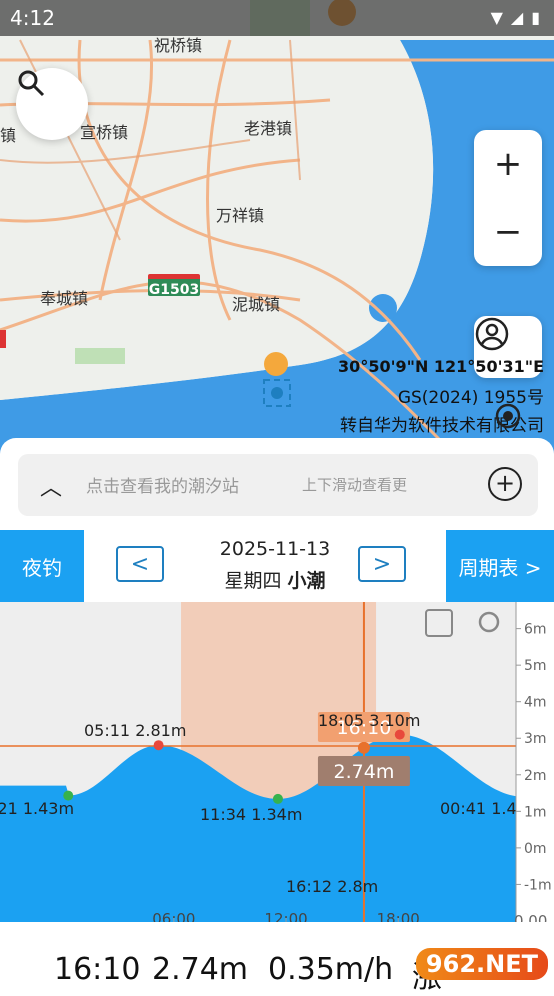 Image resolution: width=554 pixels, height=996 pixels. What do you see at coordinates (535, 703) in the screenshot?
I see `y-tick-label: 4m` at bounding box center [535, 703].